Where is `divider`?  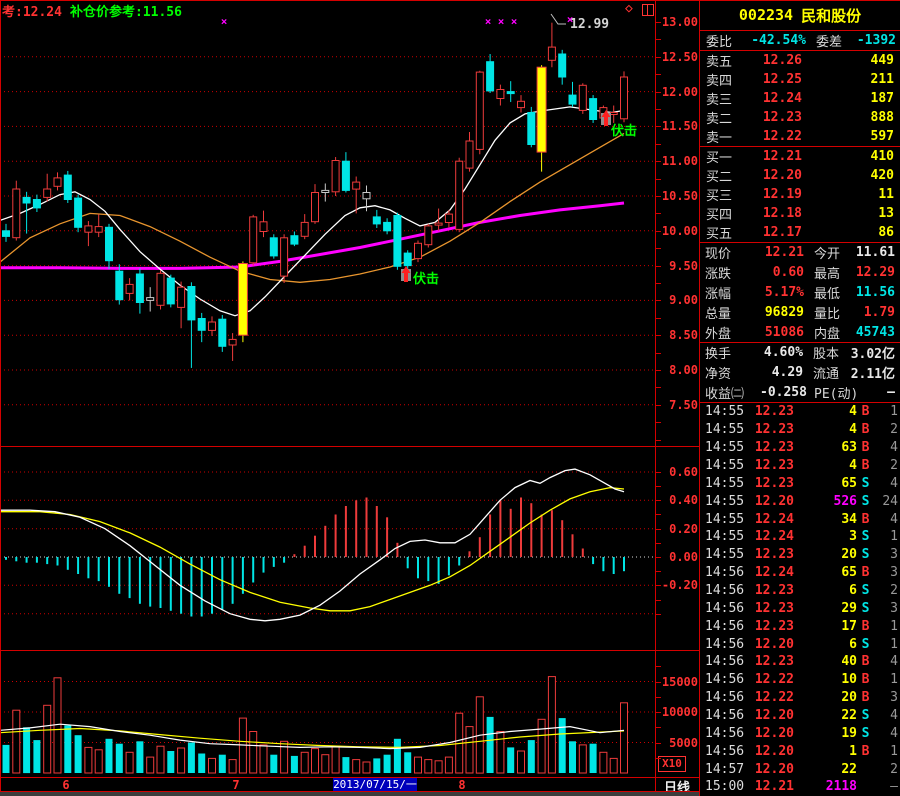
divider is located at coordinates (800, 30).